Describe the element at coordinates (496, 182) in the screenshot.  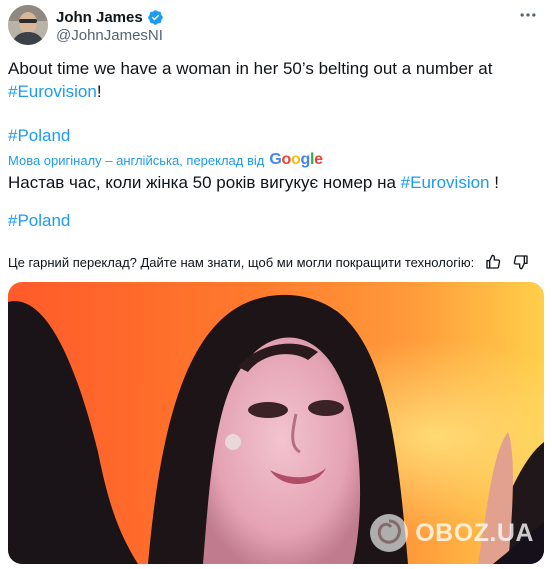
I see `translated-punctuation: !` at that location.